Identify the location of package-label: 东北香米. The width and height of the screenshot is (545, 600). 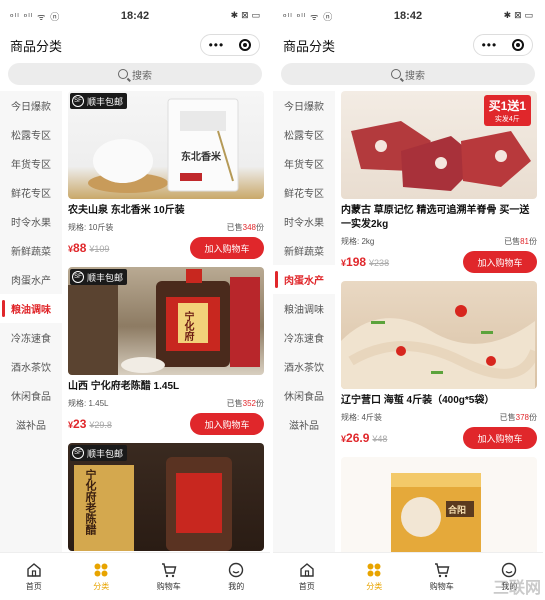
(201, 157).